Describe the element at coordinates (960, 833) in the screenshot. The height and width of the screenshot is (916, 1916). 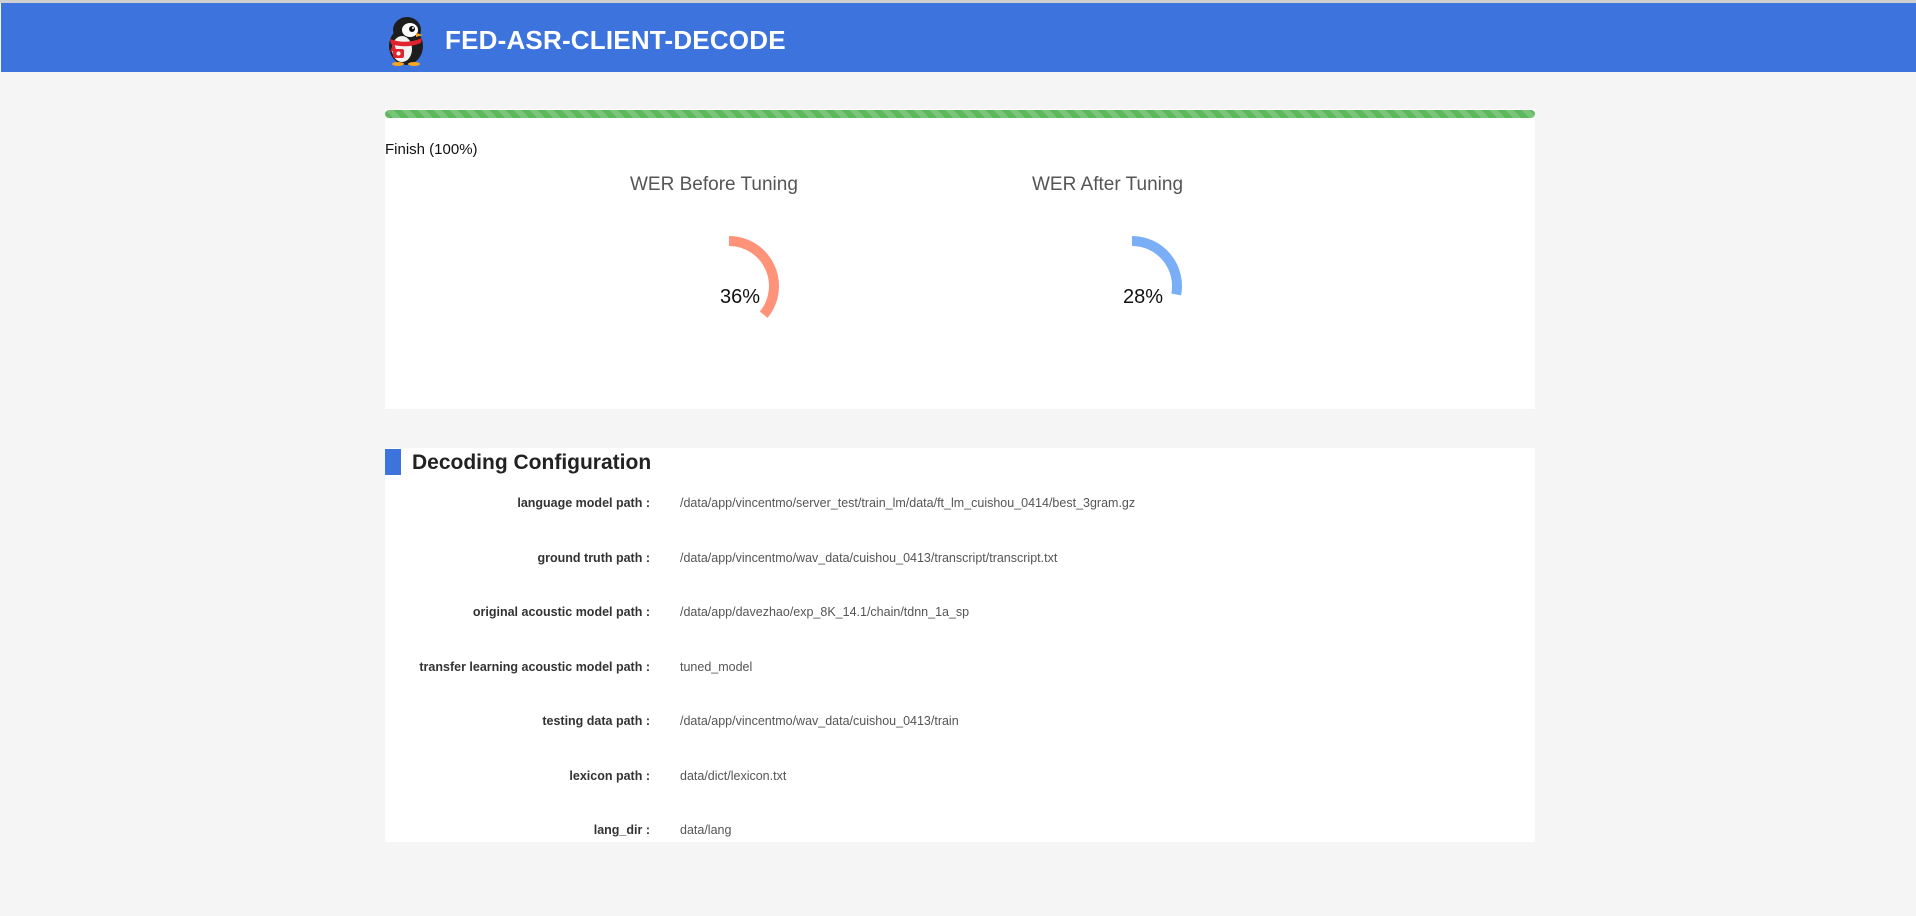
I see `config-row: lang_dir : data/lang` at that location.